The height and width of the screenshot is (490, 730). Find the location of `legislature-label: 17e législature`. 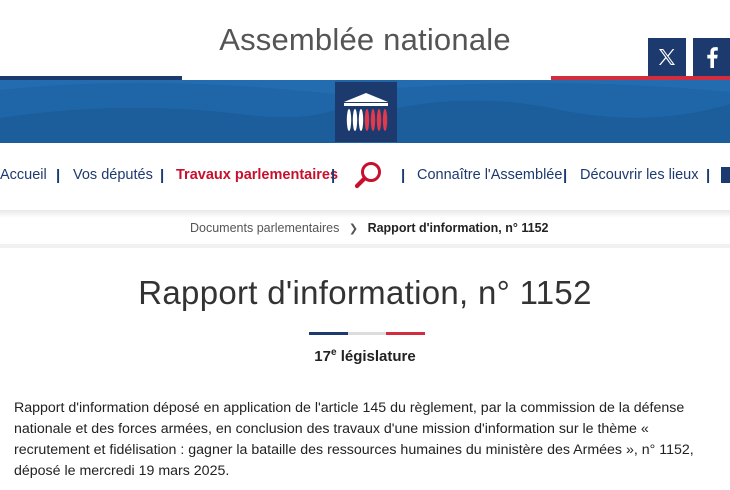

legislature-label: 17e législature is located at coordinates (365, 356).